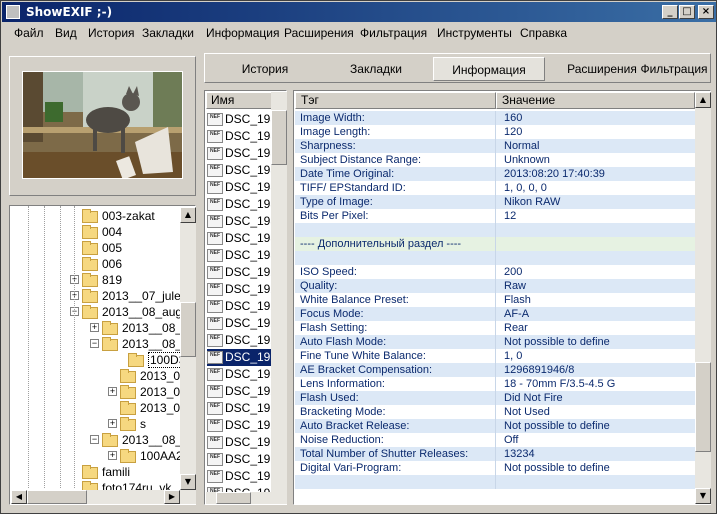  I want to click on menu-view: Вид, so click(66, 33).